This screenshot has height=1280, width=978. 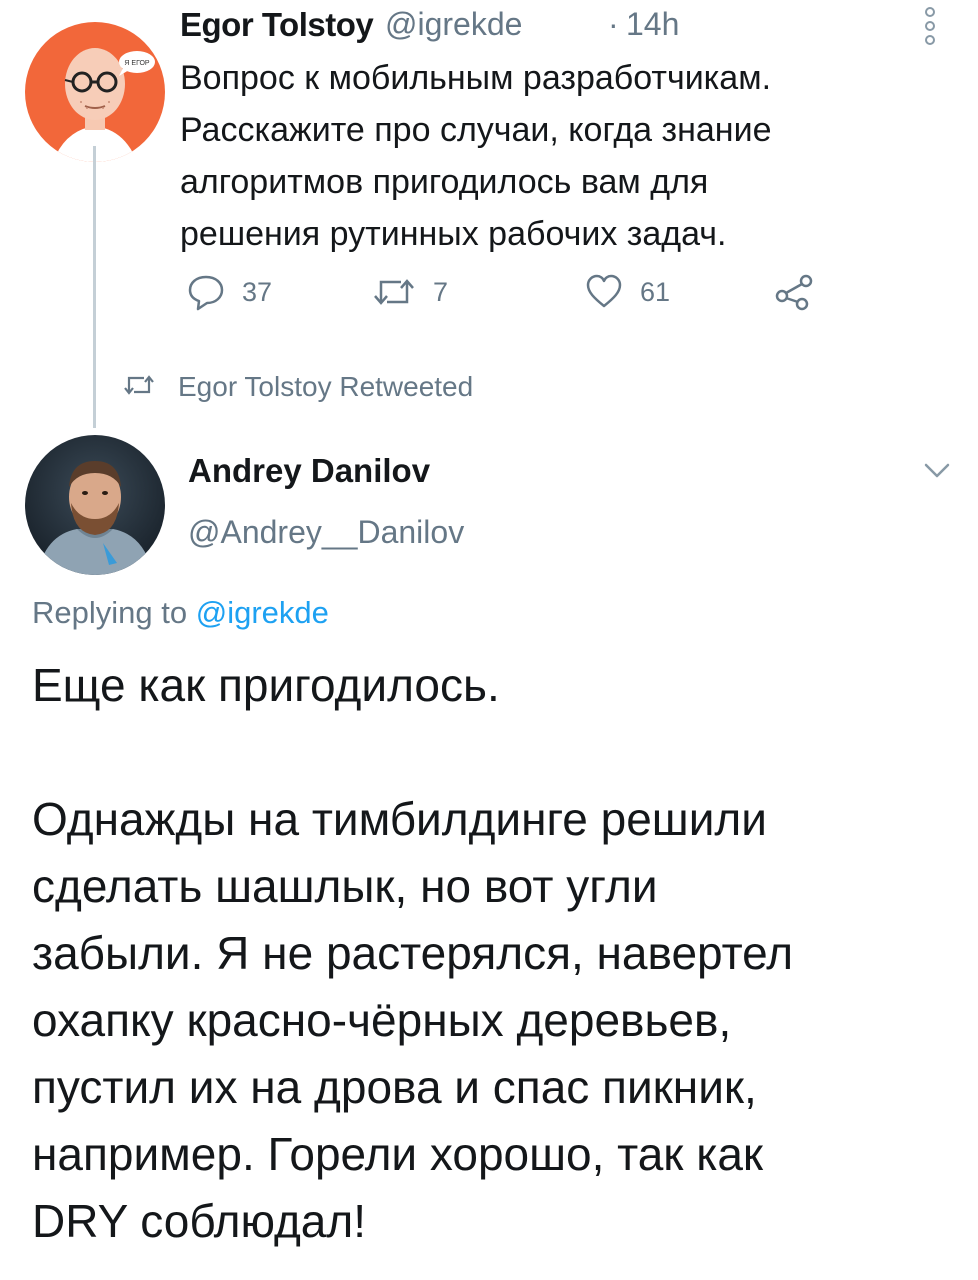 I want to click on main-author-handle: @Andrey__Danilov, so click(x=326, y=532).